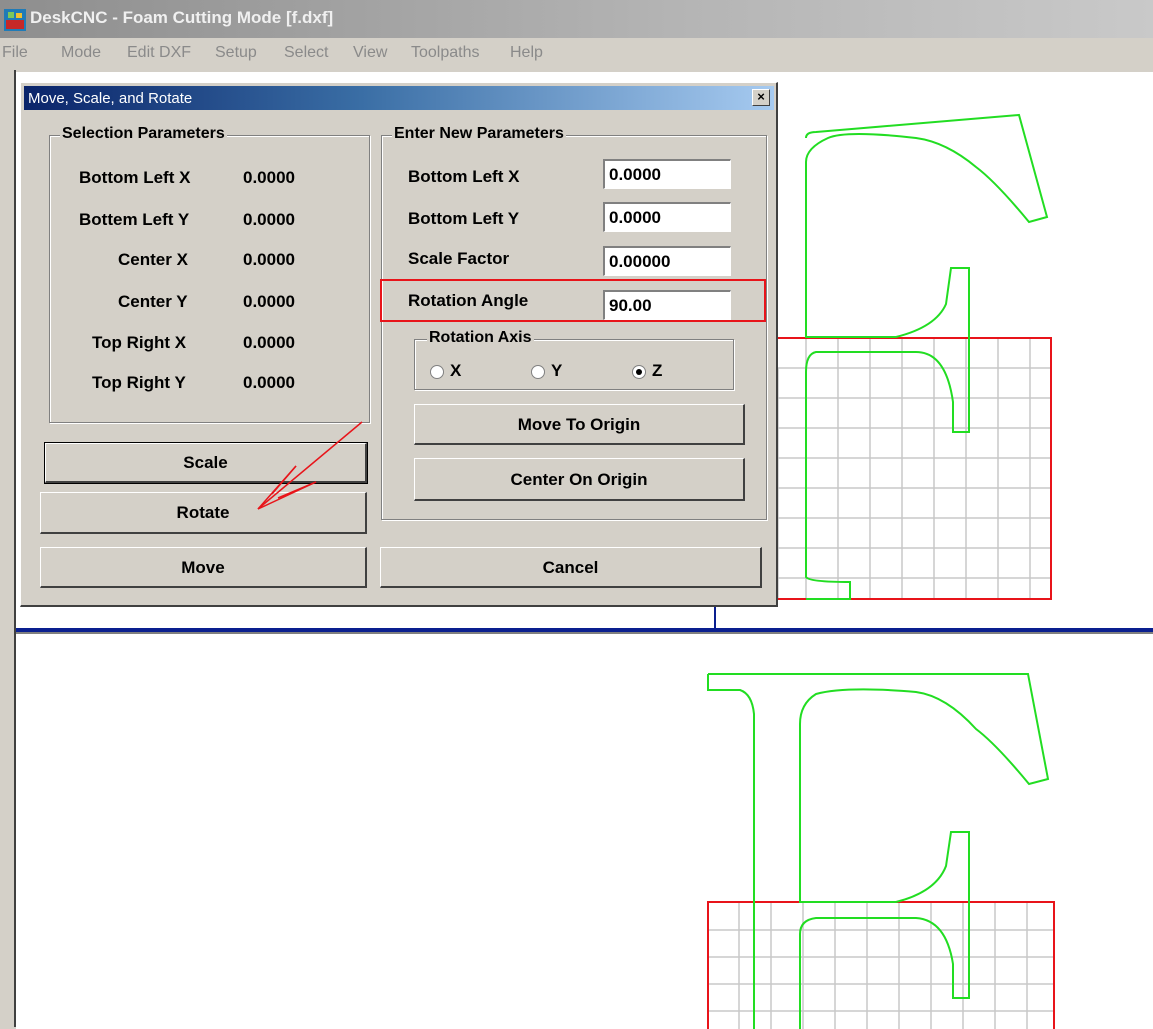 Image resolution: width=1153 pixels, height=1029 pixels. I want to click on sel-value-center-x: 0.0000, so click(269, 259).